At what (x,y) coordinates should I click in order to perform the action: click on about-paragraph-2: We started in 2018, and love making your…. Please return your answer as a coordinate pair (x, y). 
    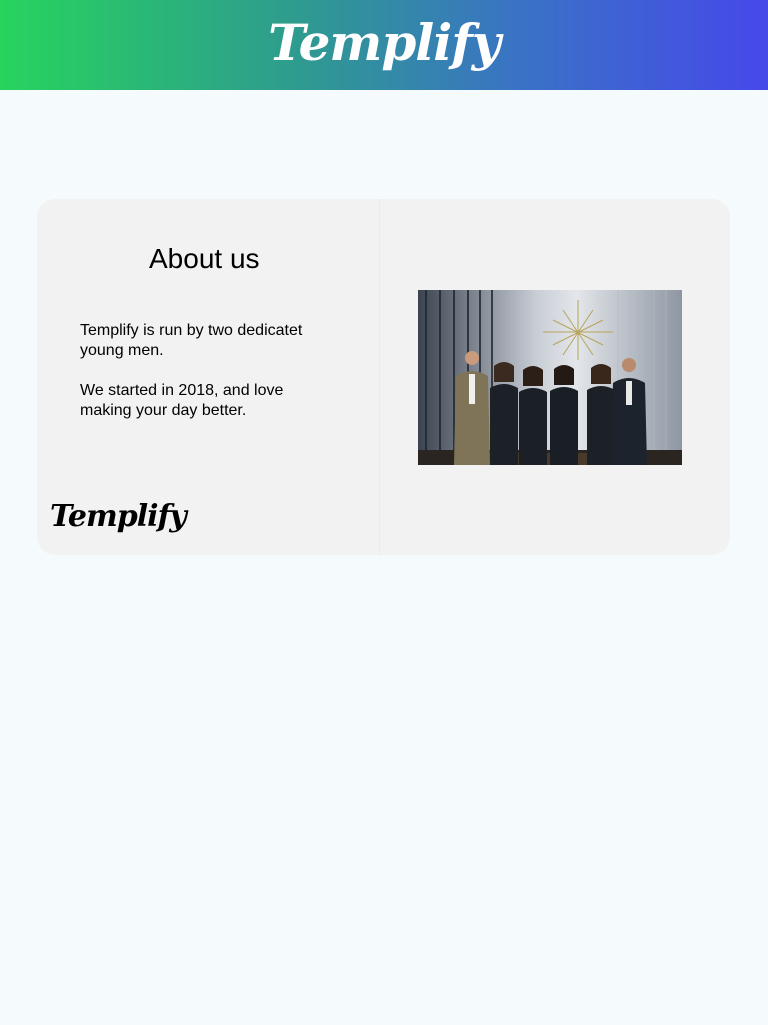
    Looking at the image, I should click on (182, 400).